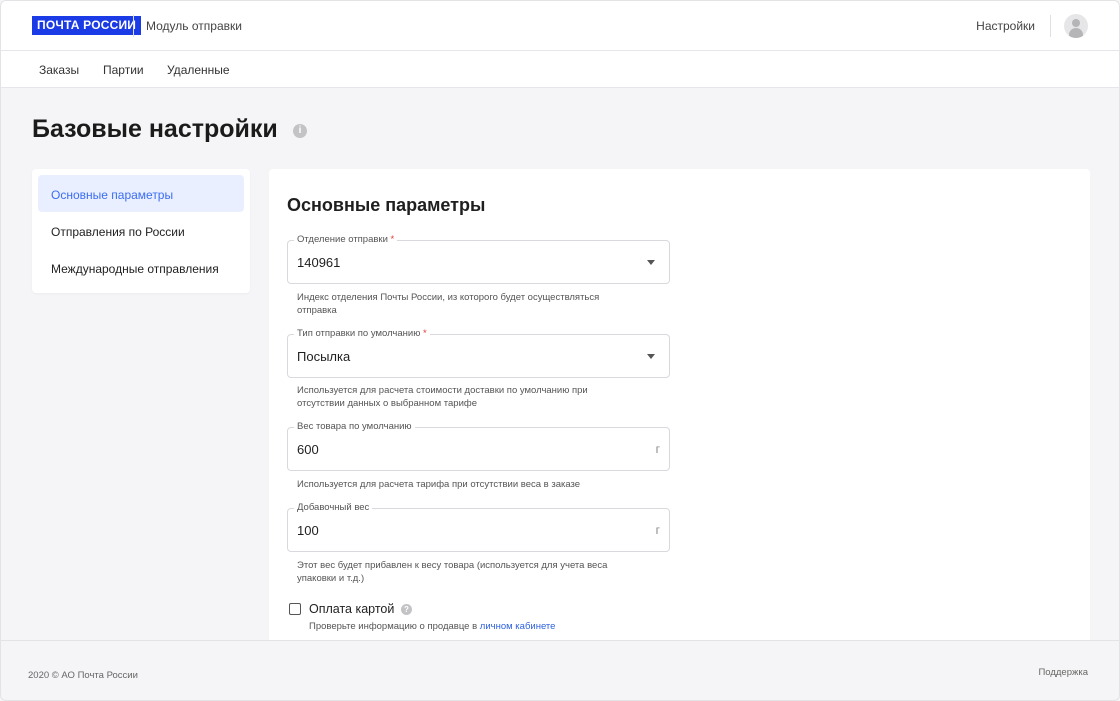  What do you see at coordinates (155, 129) in the screenshot?
I see `page-title: Базовые настройки` at bounding box center [155, 129].